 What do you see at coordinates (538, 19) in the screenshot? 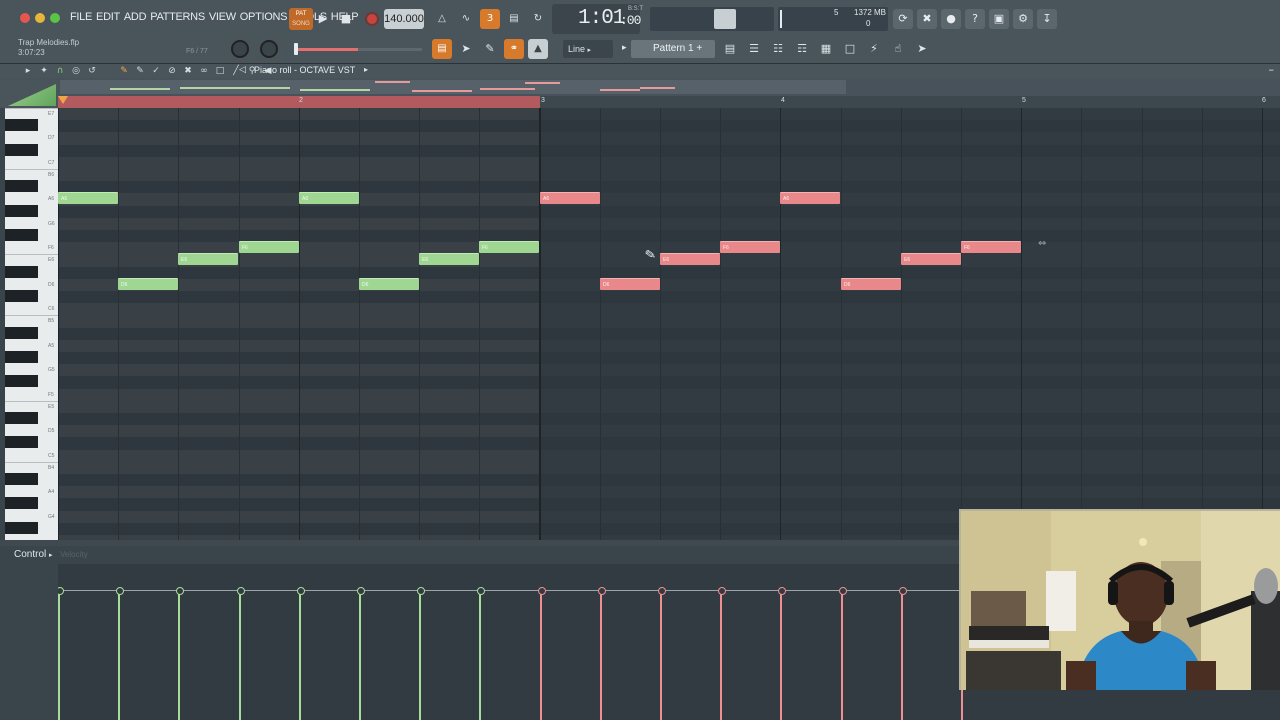
I see `loop-record-icon: ↻` at bounding box center [538, 19].